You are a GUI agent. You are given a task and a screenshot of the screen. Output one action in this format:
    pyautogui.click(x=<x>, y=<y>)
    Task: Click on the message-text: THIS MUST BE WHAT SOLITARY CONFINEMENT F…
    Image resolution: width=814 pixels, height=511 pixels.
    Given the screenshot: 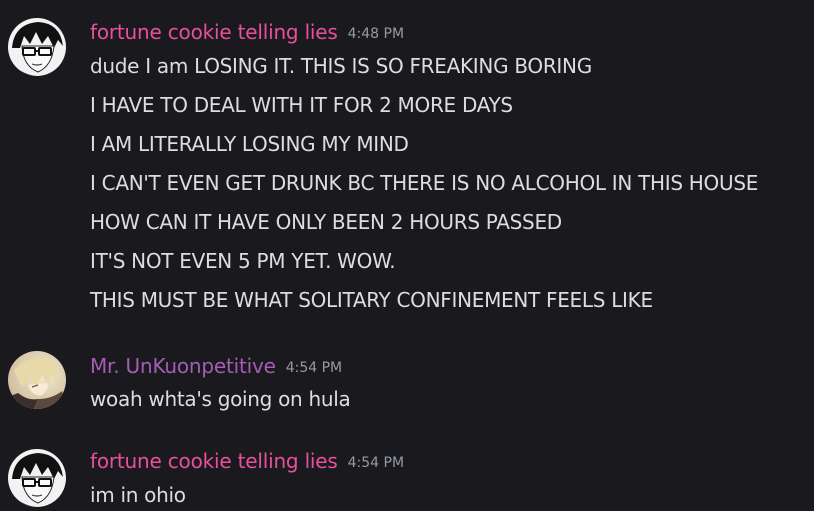 What is the action you would take?
    pyautogui.click(x=371, y=300)
    